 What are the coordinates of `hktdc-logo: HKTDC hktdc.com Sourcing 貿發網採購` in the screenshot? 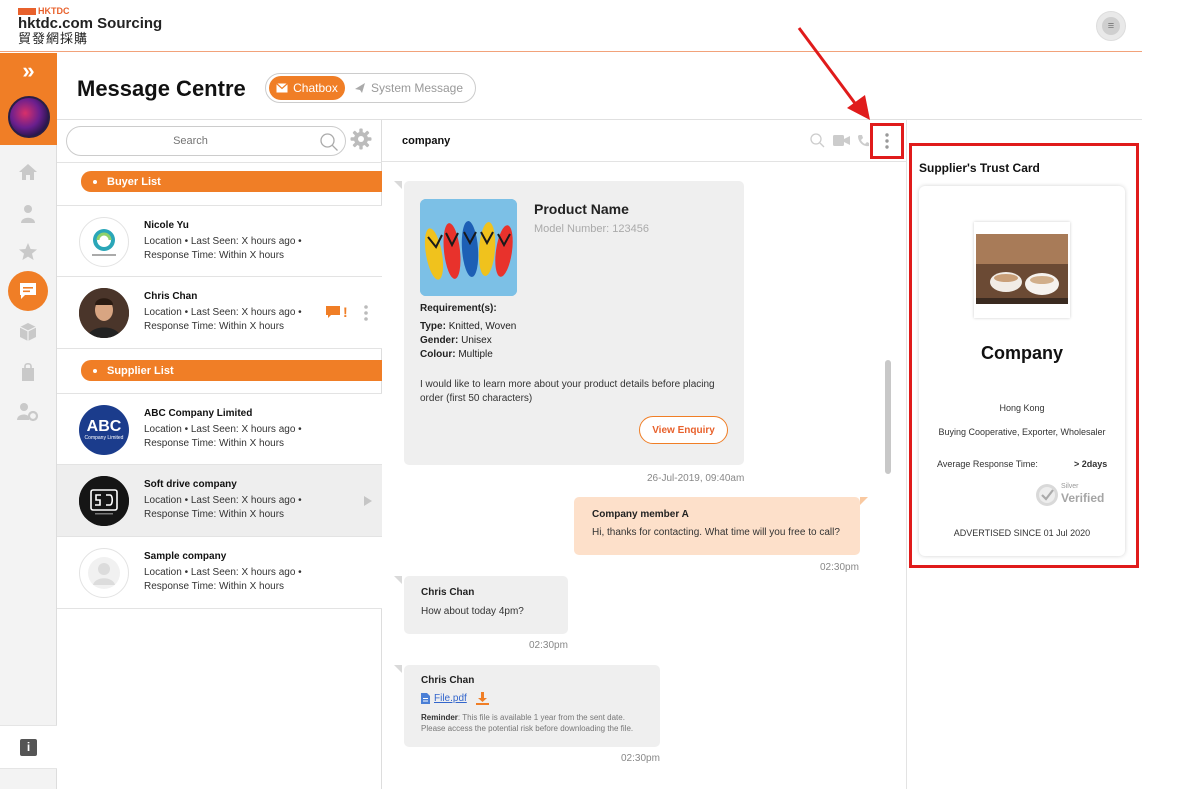 It's located at (90, 26).